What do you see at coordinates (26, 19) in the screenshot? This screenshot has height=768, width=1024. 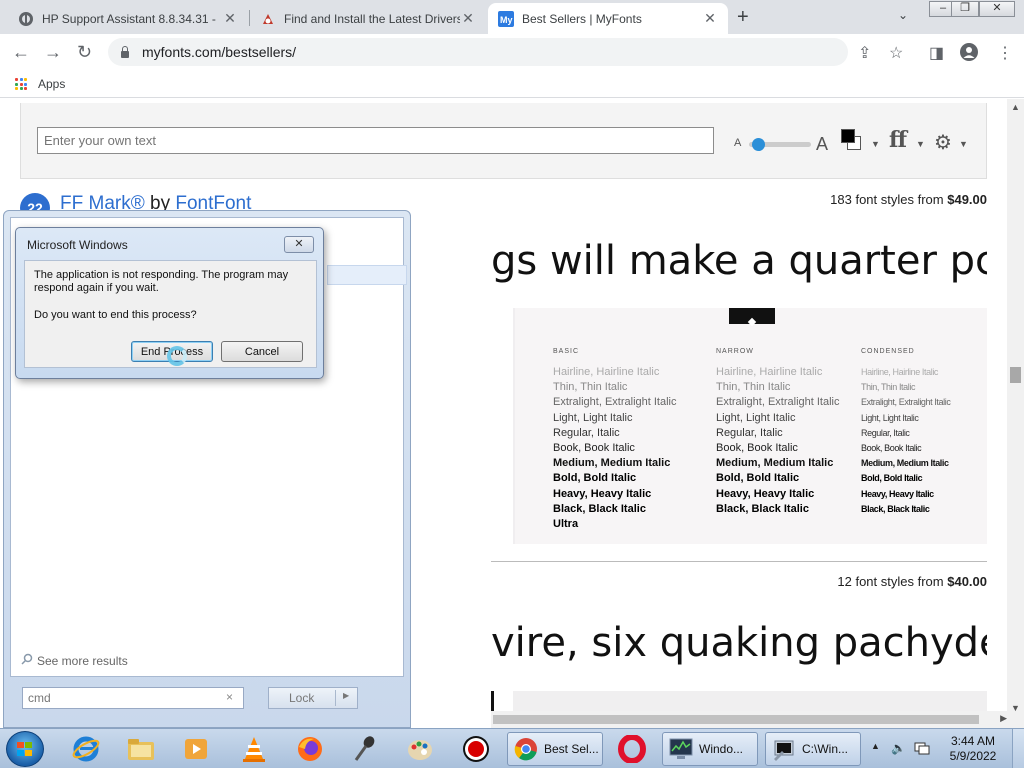 I see `hp-icon` at bounding box center [26, 19].